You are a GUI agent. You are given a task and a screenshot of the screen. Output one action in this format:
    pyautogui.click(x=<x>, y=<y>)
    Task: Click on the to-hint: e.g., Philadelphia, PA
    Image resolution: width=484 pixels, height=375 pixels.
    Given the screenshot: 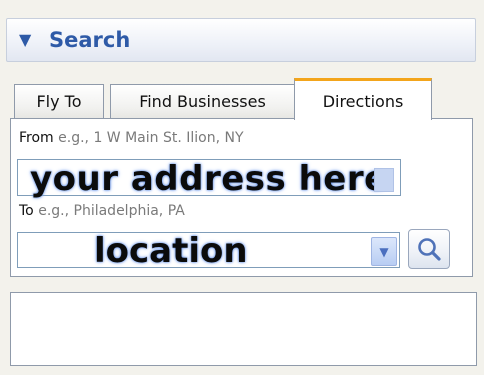 What is the action you would take?
    pyautogui.click(x=111, y=211)
    